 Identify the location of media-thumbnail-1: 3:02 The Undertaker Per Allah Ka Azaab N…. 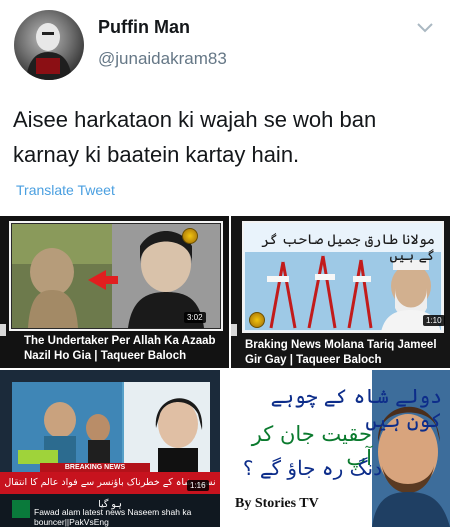
(114, 292).